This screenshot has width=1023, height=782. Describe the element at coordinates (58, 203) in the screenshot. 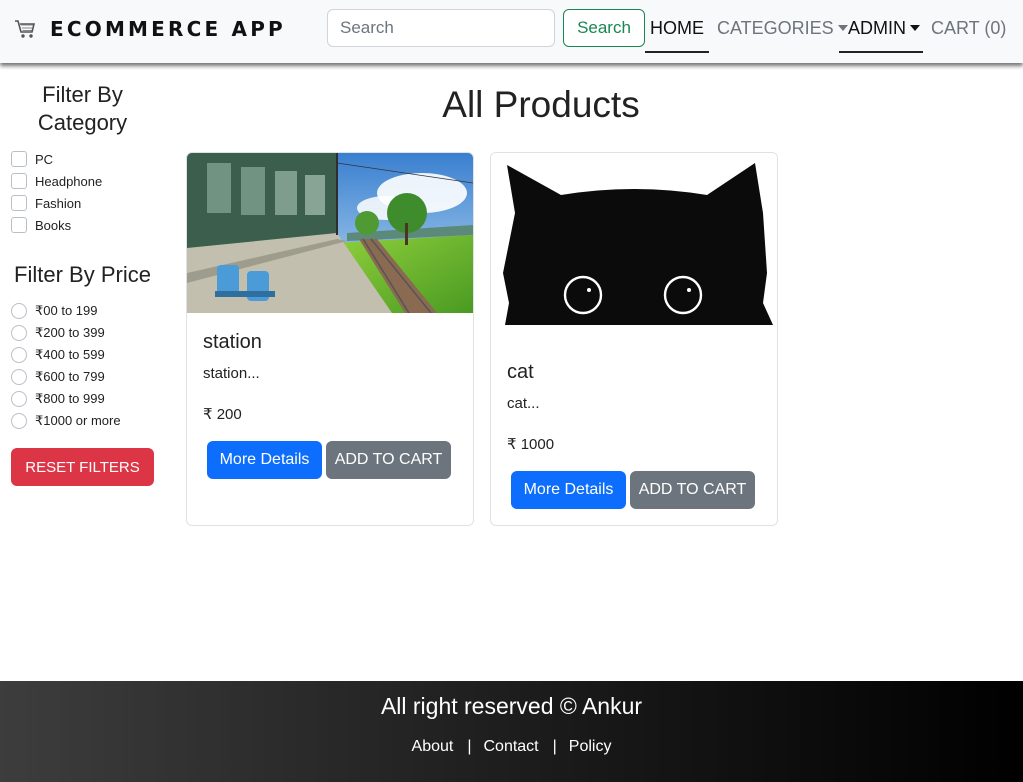

I see `category-label: Fashion` at that location.